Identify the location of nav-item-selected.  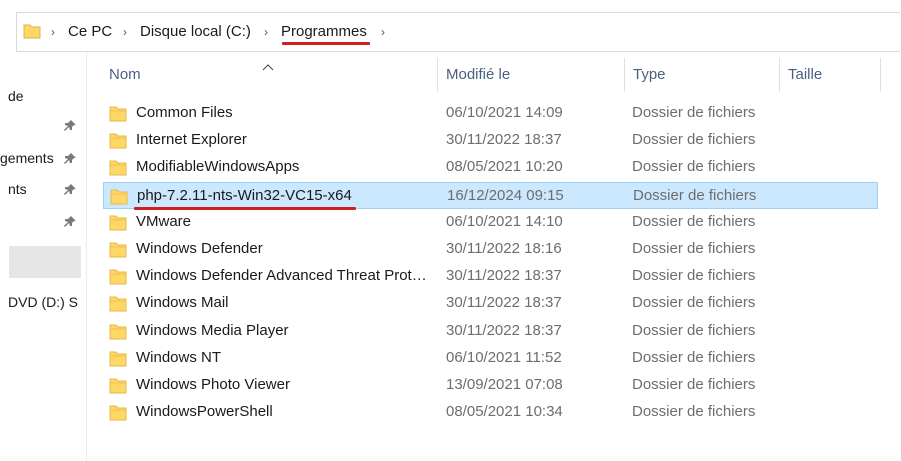
(45, 262).